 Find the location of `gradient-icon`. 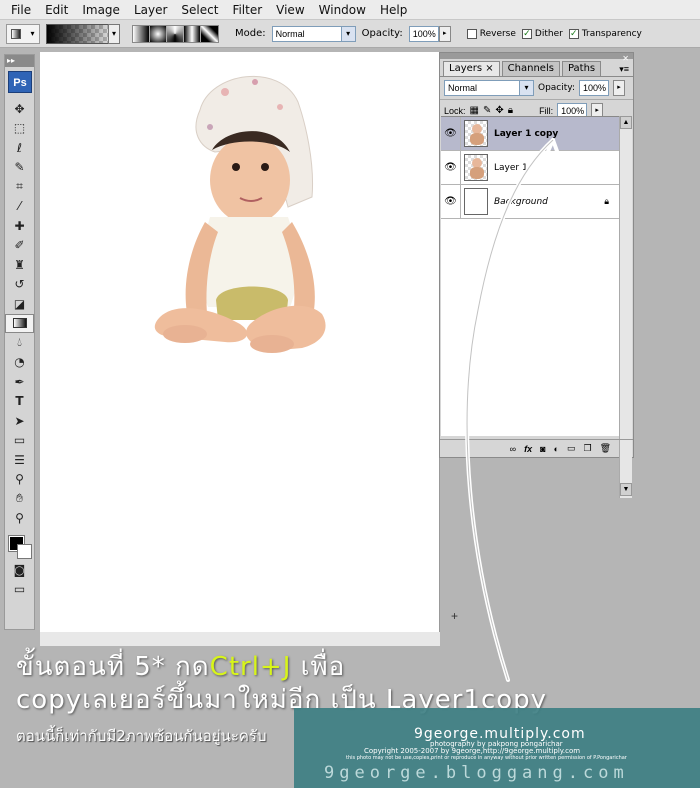

gradient-icon is located at coordinates (19, 323).